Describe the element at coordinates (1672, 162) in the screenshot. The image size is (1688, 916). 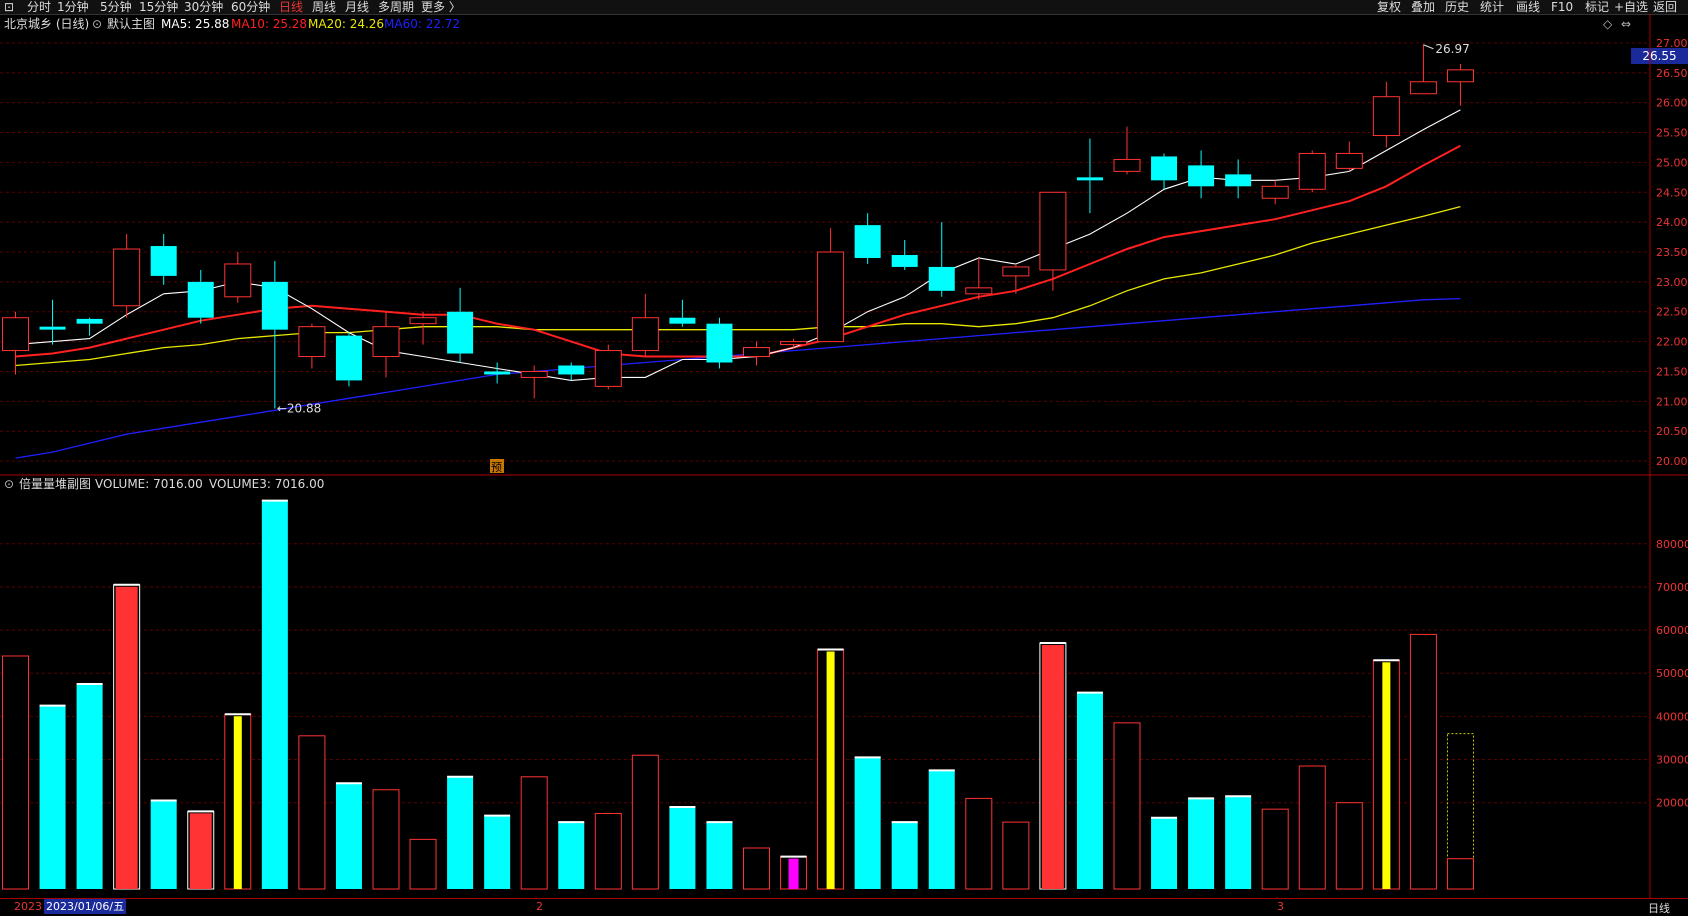
I see `price-tick-label: 25.00` at that location.